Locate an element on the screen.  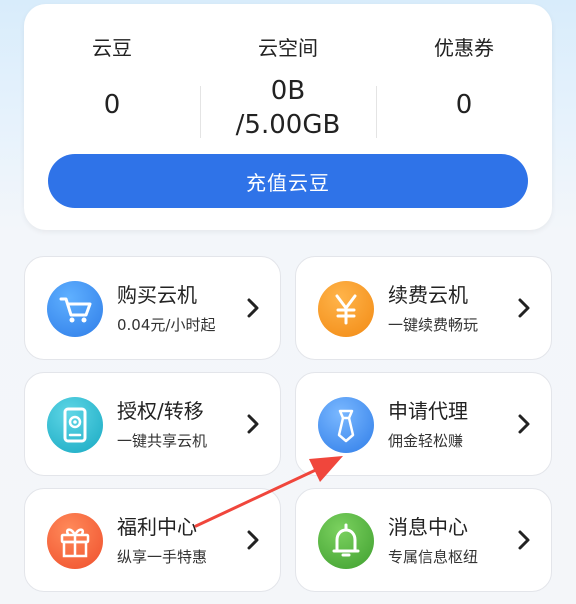
stat-value-total: /5.00GB is located at coordinates (288, 125).